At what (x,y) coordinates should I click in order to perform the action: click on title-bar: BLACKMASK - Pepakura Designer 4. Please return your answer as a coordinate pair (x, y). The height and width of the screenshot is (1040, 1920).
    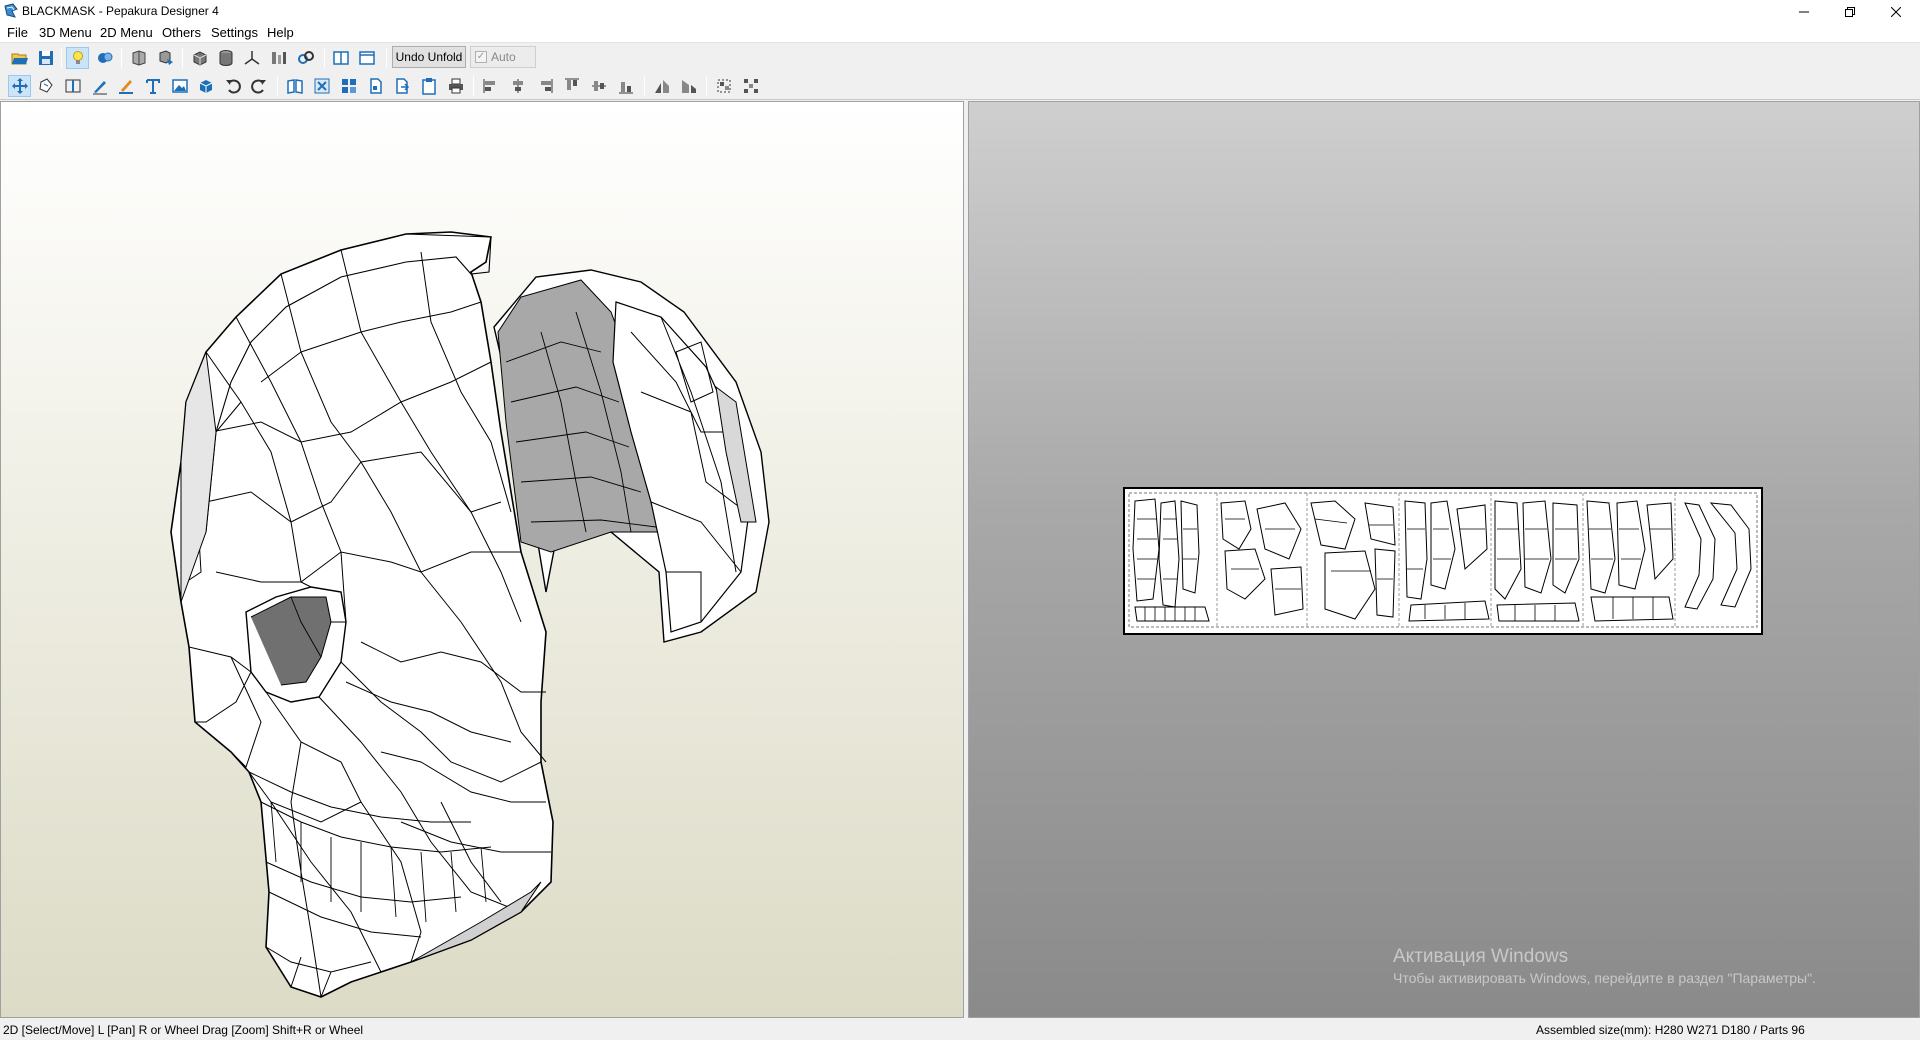
    Looking at the image, I should click on (960, 11).